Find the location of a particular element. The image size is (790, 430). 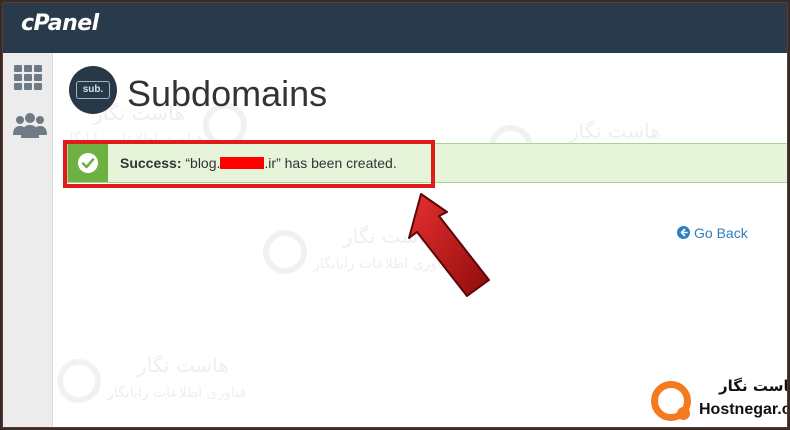

arrow-left-circle-icon is located at coordinates (683, 232).